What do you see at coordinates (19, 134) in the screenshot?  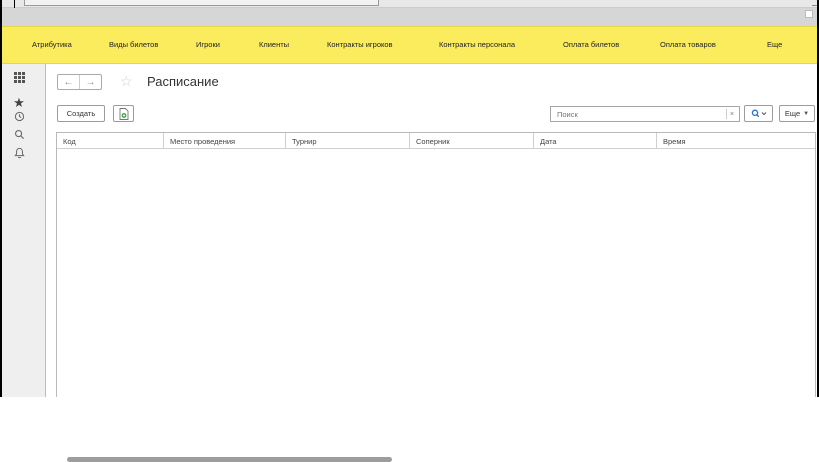 I see `search-icon` at bounding box center [19, 134].